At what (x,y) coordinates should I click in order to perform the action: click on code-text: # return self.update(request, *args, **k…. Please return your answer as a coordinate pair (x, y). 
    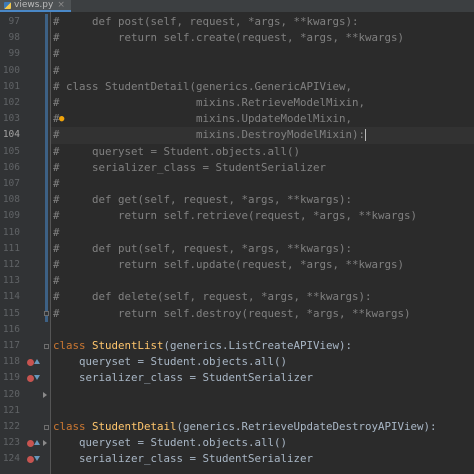
    Looking at the image, I should click on (228, 265).